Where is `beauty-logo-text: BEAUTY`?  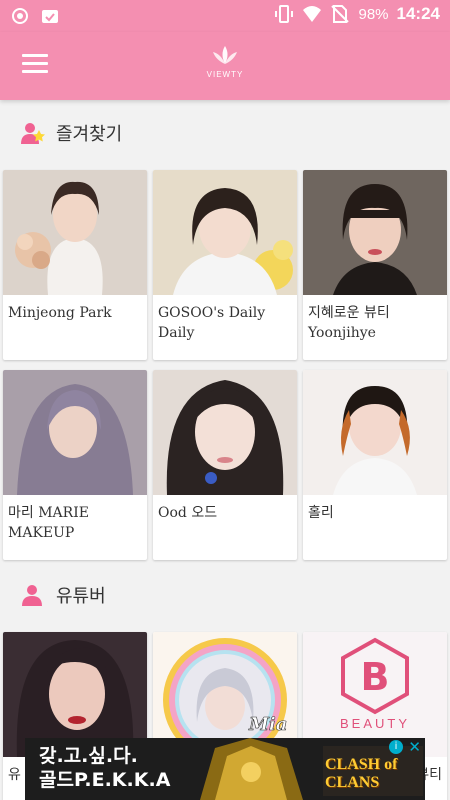
beauty-logo-text: BEAUTY is located at coordinates (375, 723).